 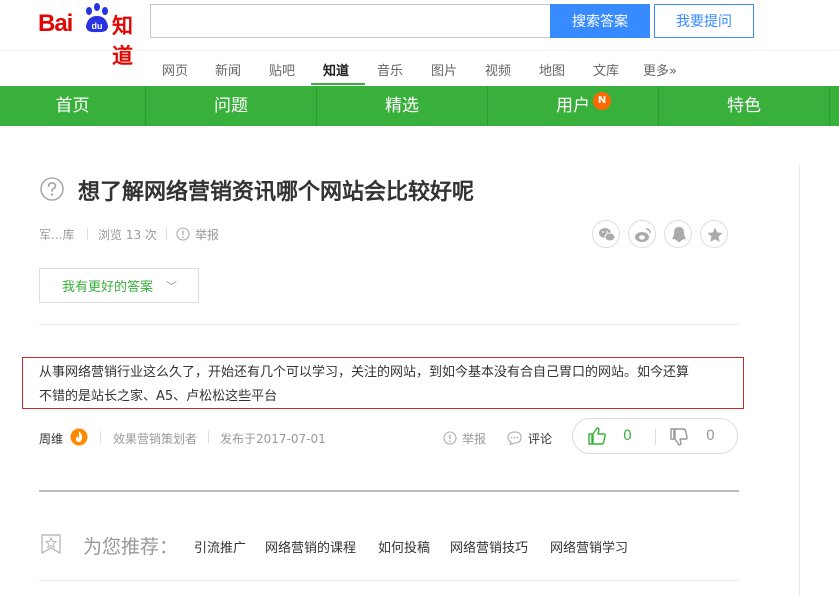 What do you see at coordinates (336, 69) in the screenshot?
I see `channel-zhidao: 知道` at bounding box center [336, 69].